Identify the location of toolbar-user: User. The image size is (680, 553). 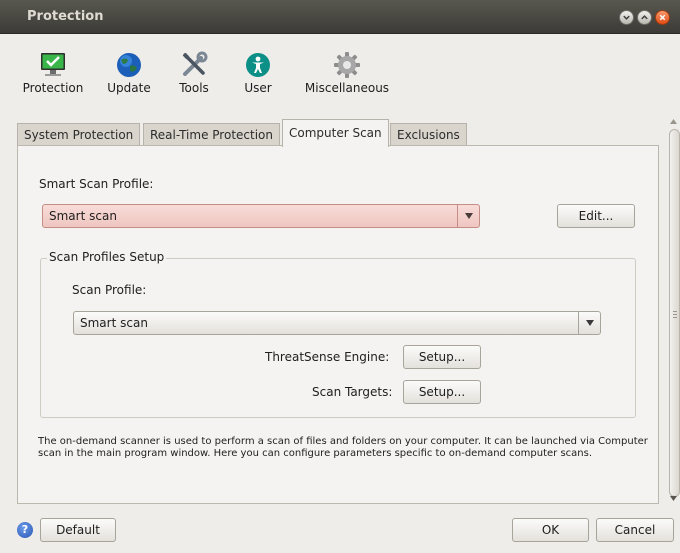
(258, 74).